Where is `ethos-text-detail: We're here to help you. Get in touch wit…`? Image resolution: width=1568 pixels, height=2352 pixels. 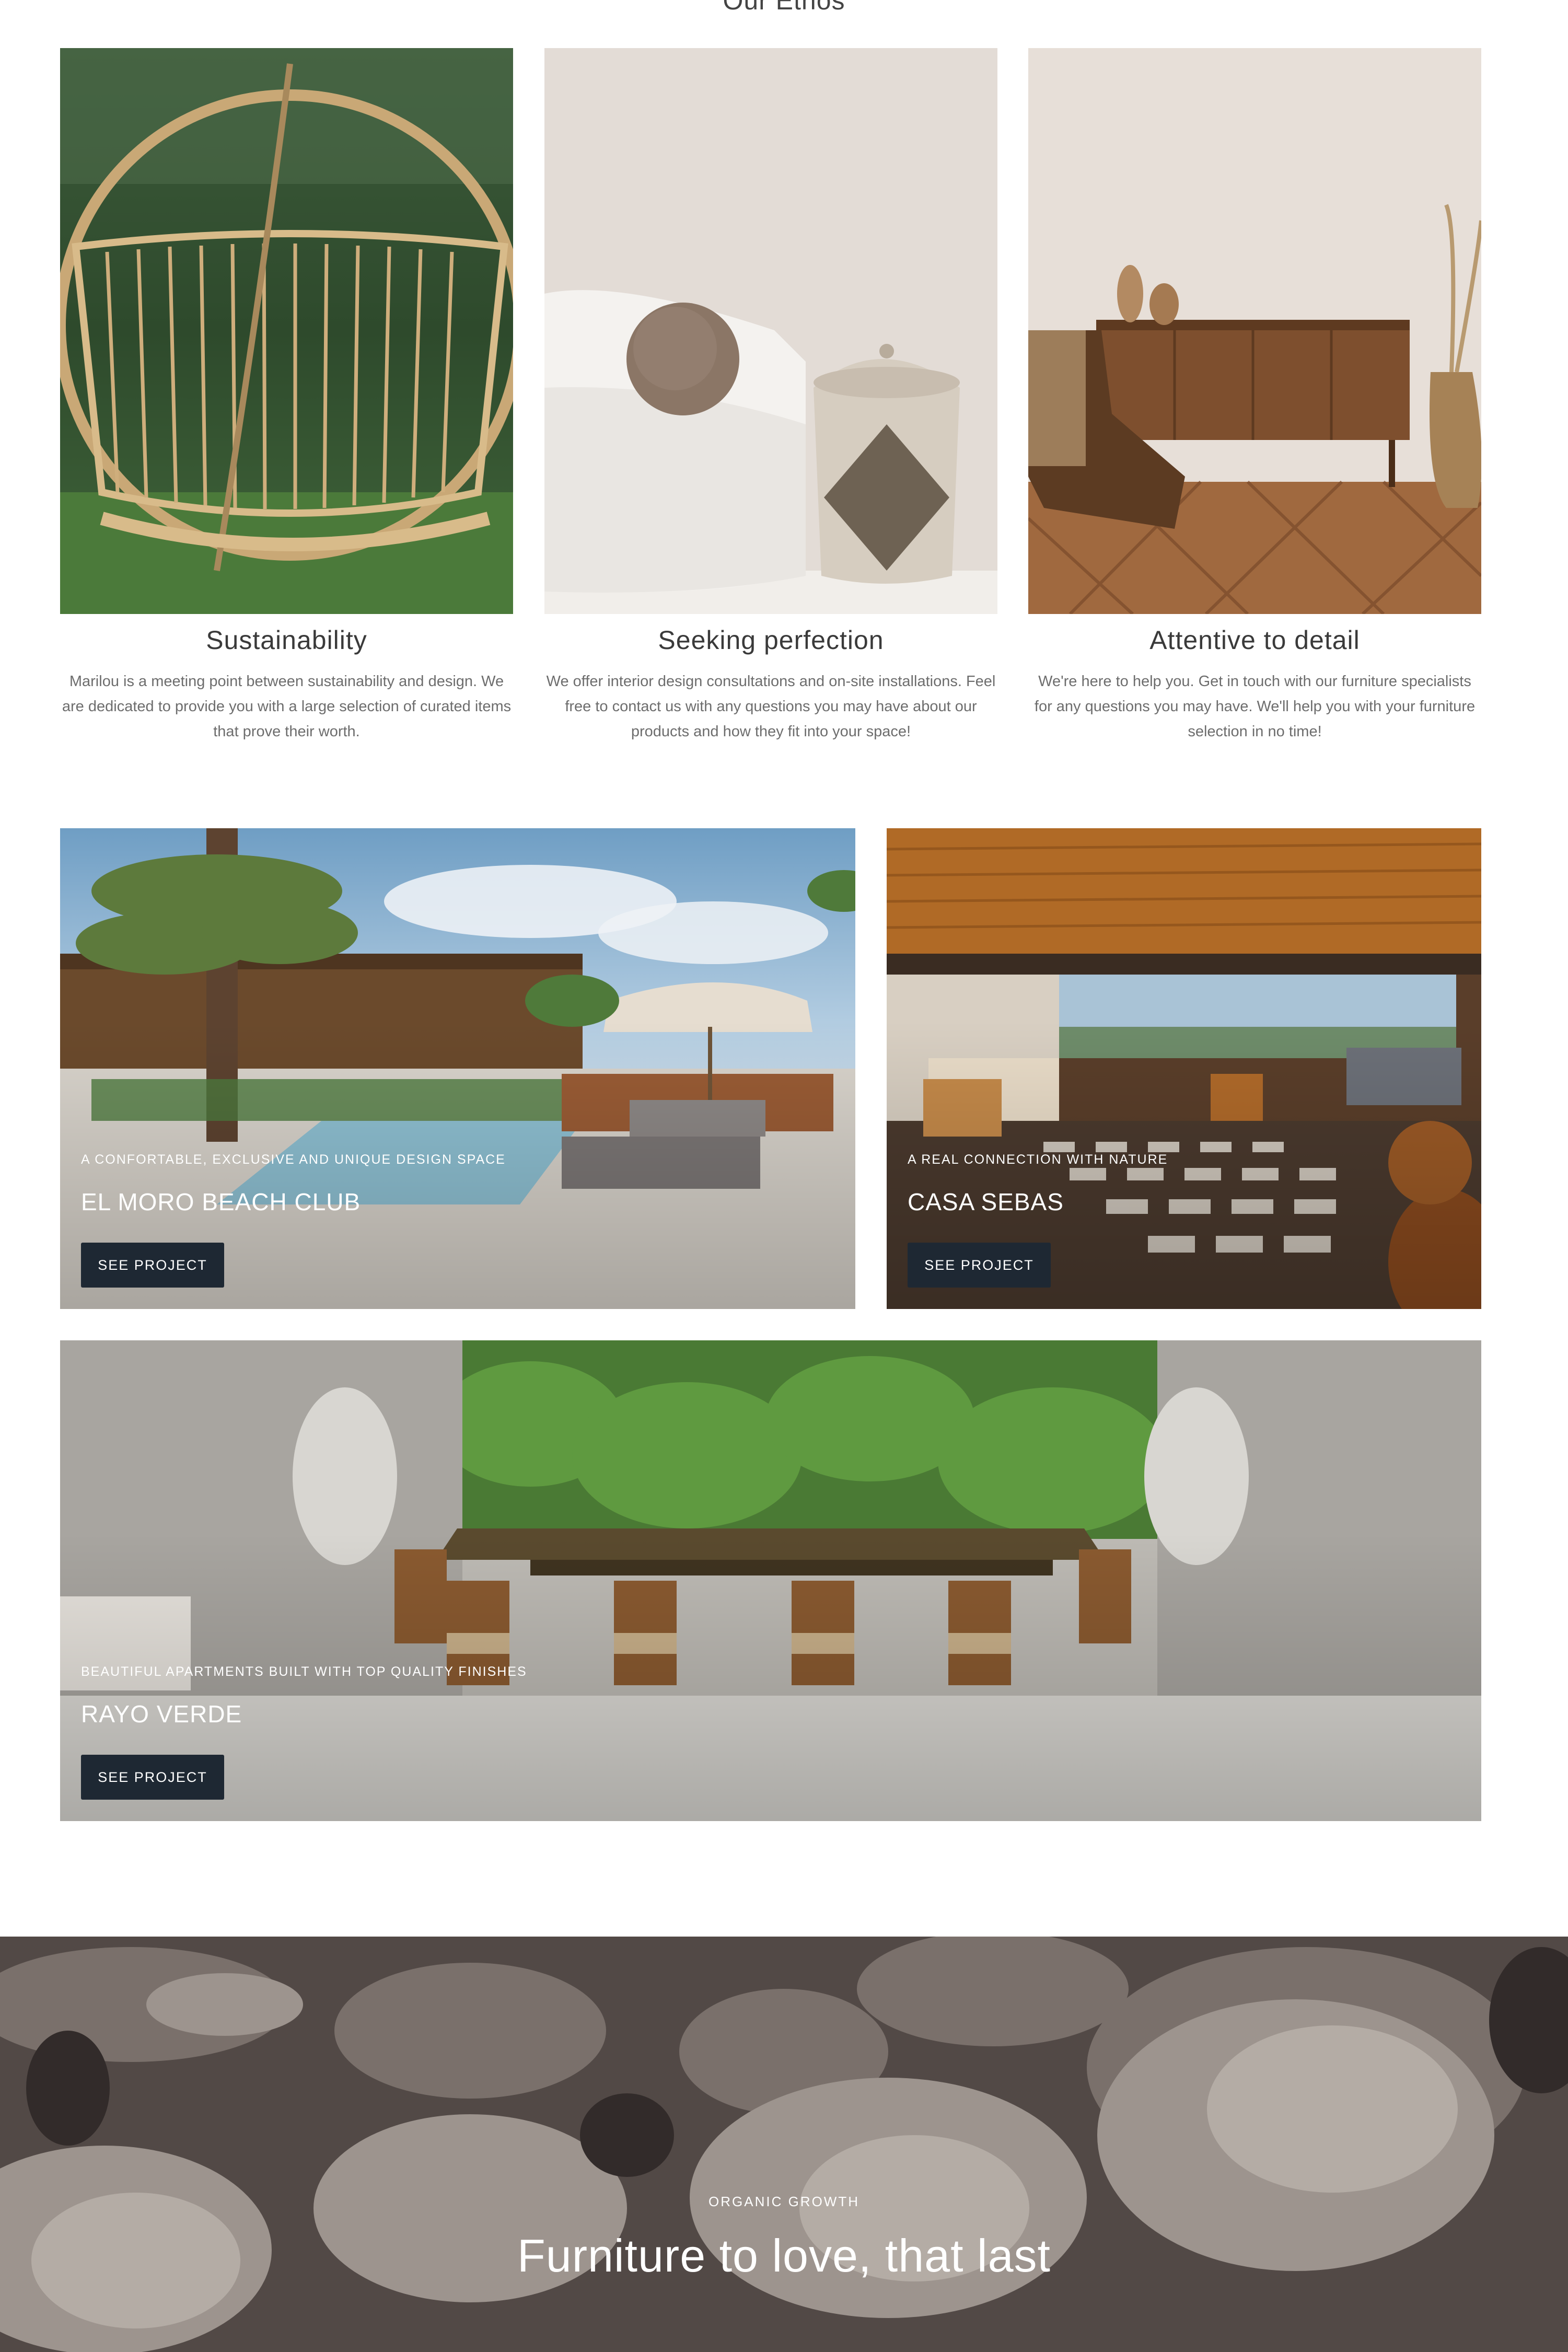 ethos-text-detail: We're here to help you. Get in touch wit… is located at coordinates (1255, 707).